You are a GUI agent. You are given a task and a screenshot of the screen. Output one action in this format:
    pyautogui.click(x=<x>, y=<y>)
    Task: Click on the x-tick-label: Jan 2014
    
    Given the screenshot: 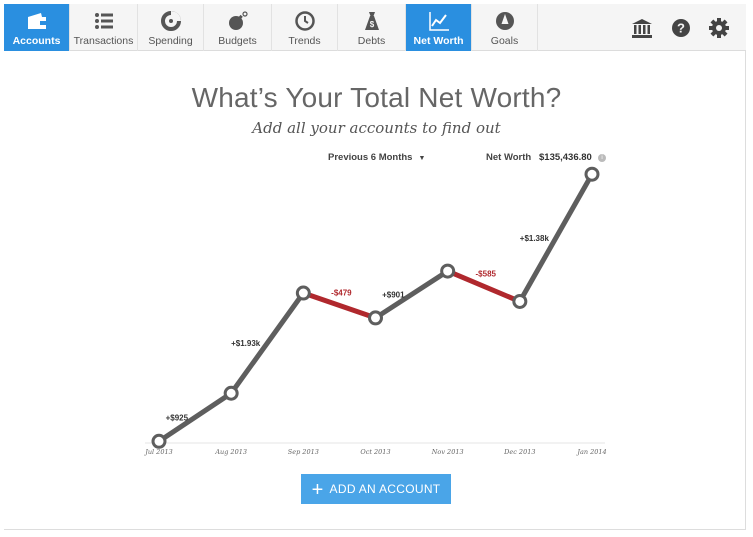 What is the action you would take?
    pyautogui.click(x=590, y=452)
    